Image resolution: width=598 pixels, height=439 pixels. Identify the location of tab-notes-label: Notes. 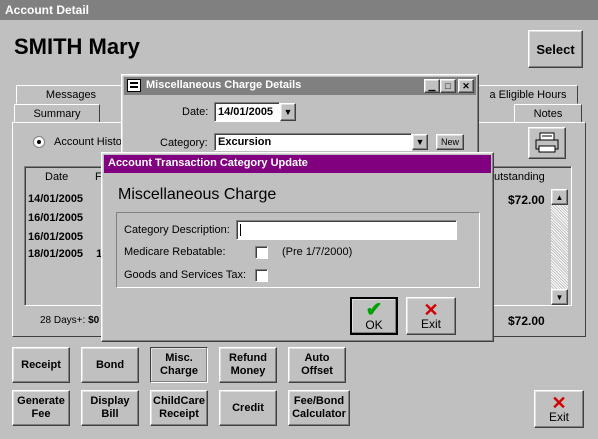
(548, 113).